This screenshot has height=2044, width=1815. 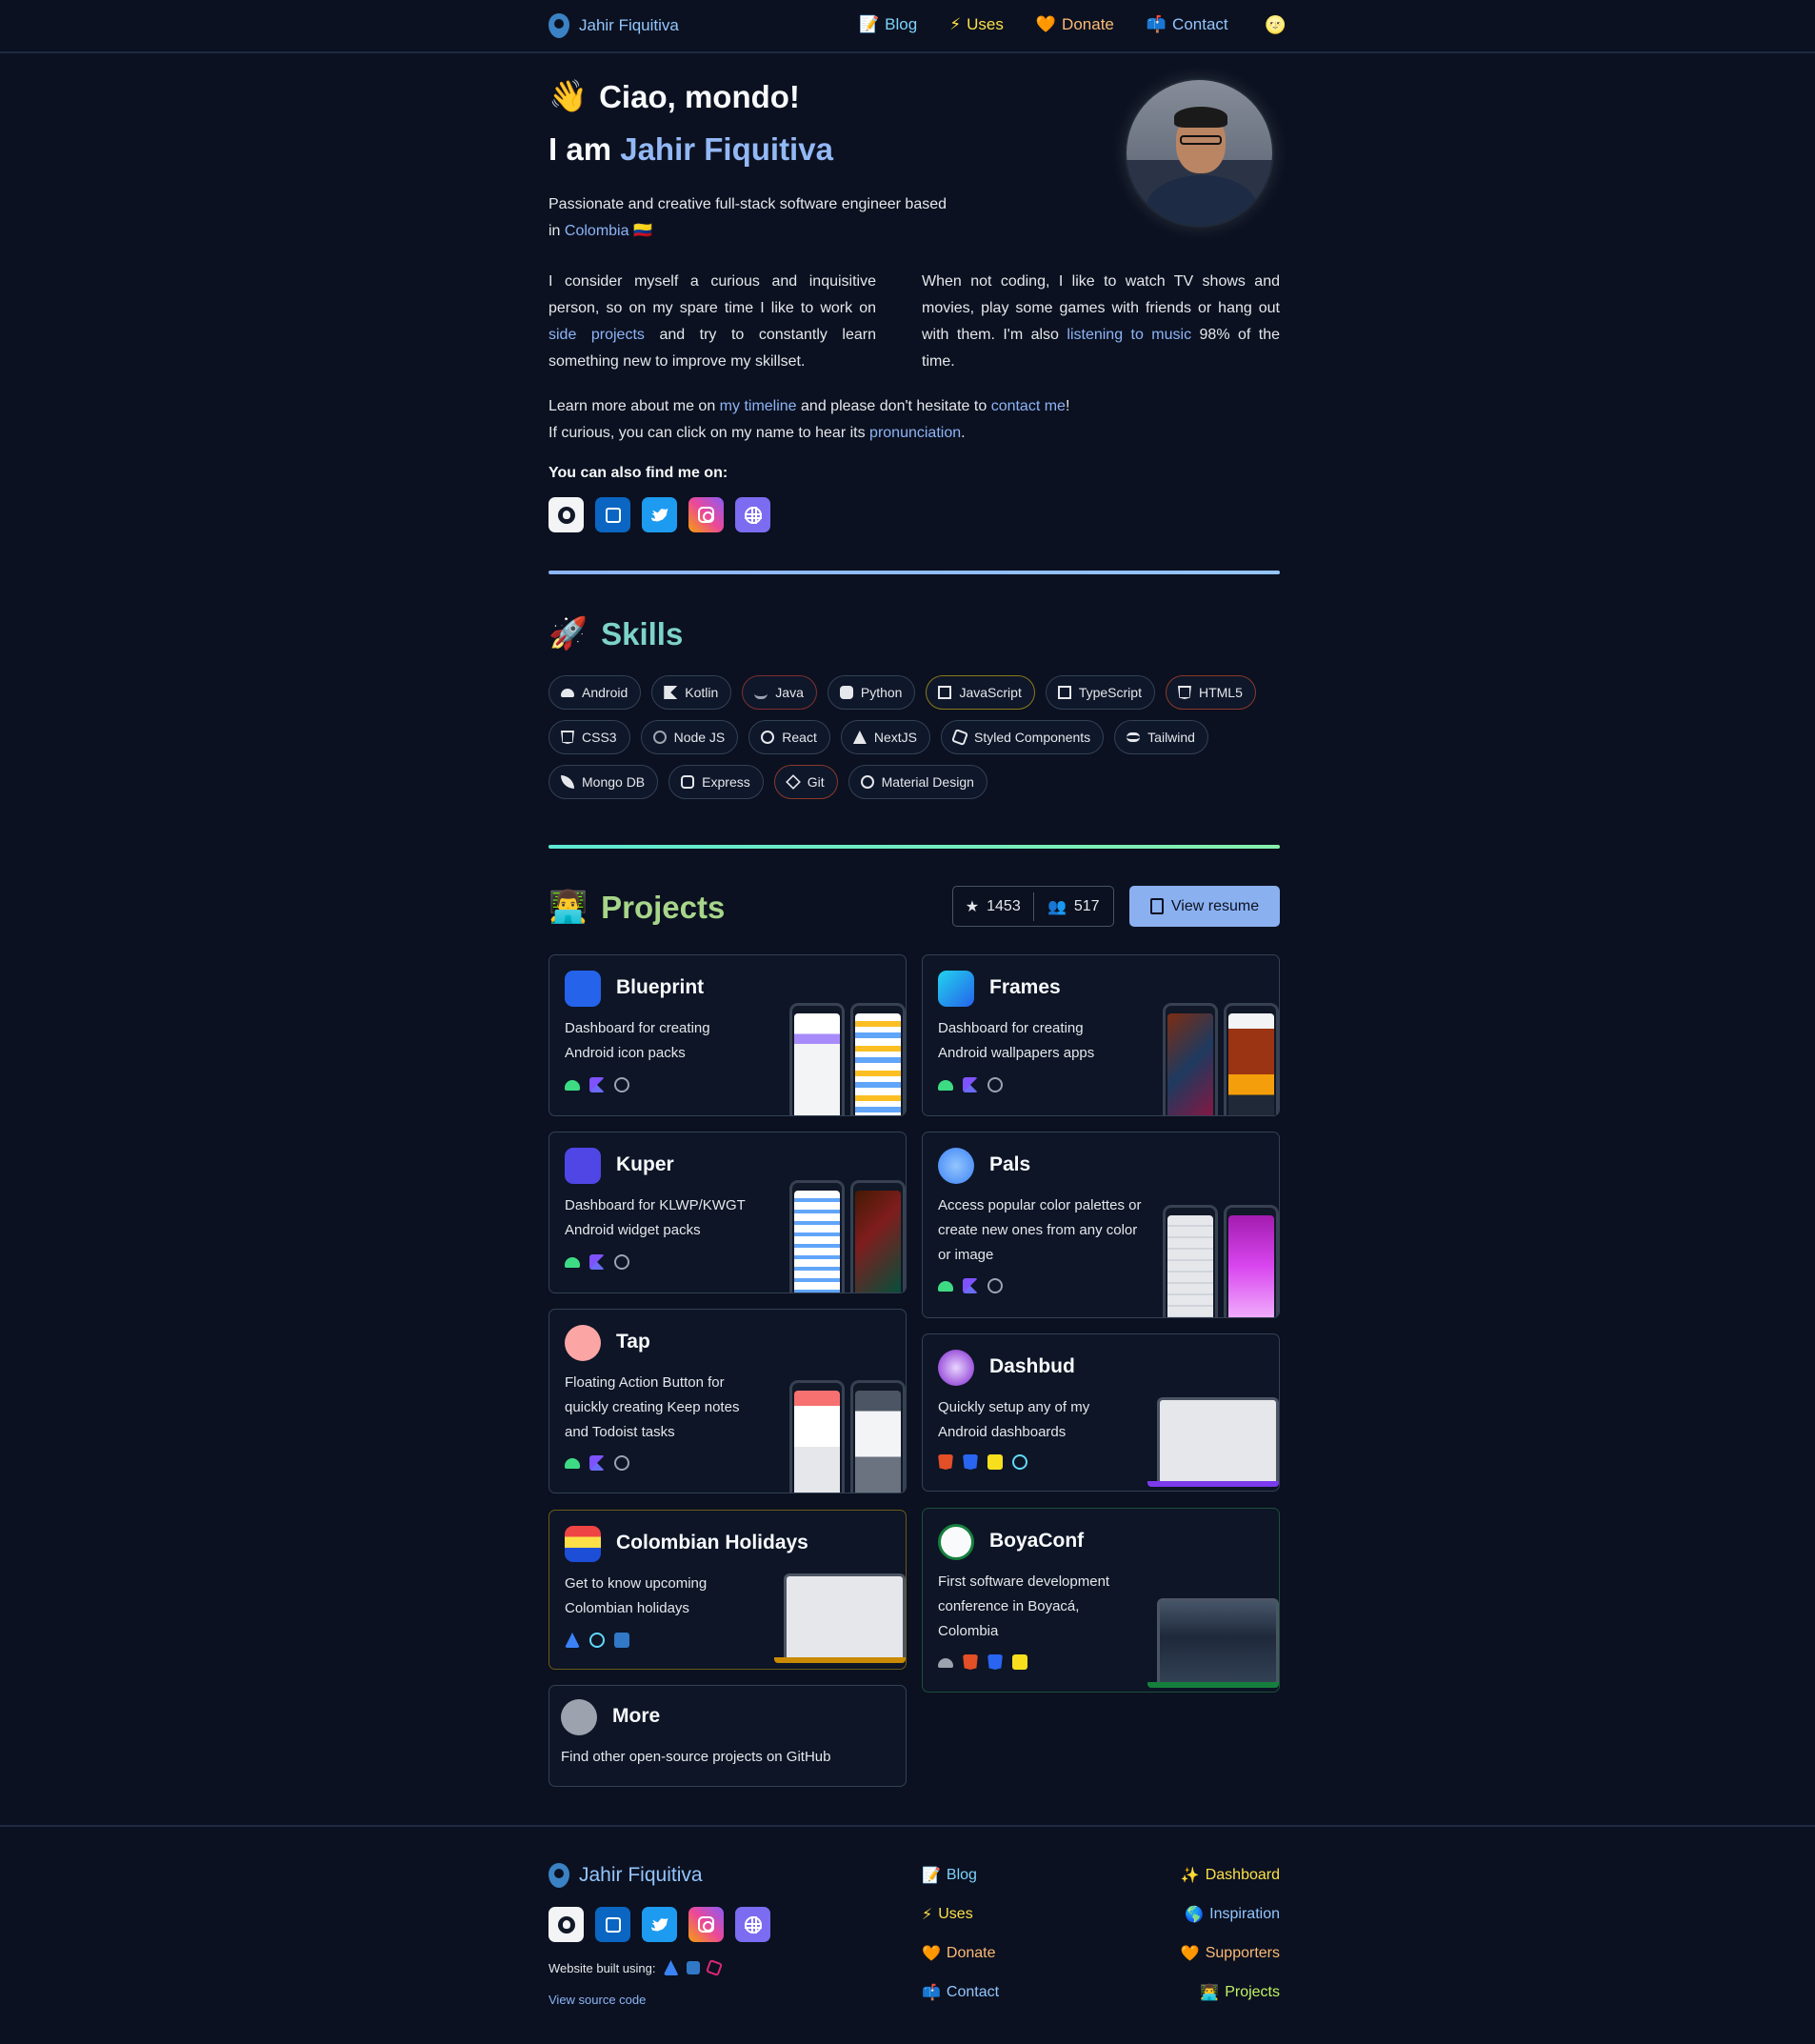 What do you see at coordinates (768, 737) in the screenshot?
I see `react-icon` at bounding box center [768, 737].